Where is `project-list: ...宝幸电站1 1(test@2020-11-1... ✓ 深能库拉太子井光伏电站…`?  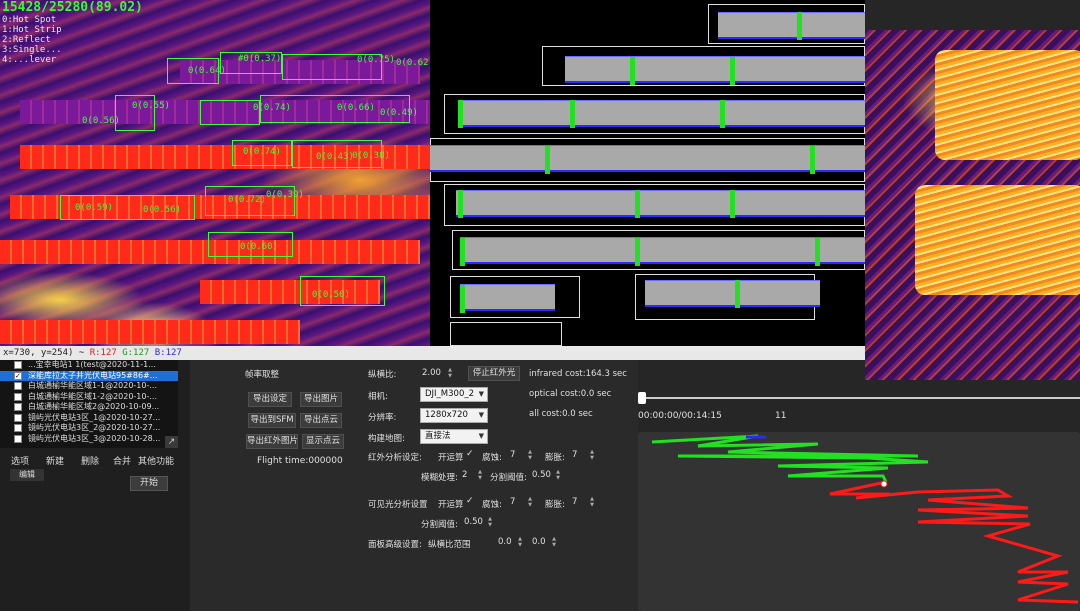
project-list: ...宝幸电站1 1(test@2020-11-1... ✓ 深能库拉太子井光伏电站… is located at coordinates (89, 404).